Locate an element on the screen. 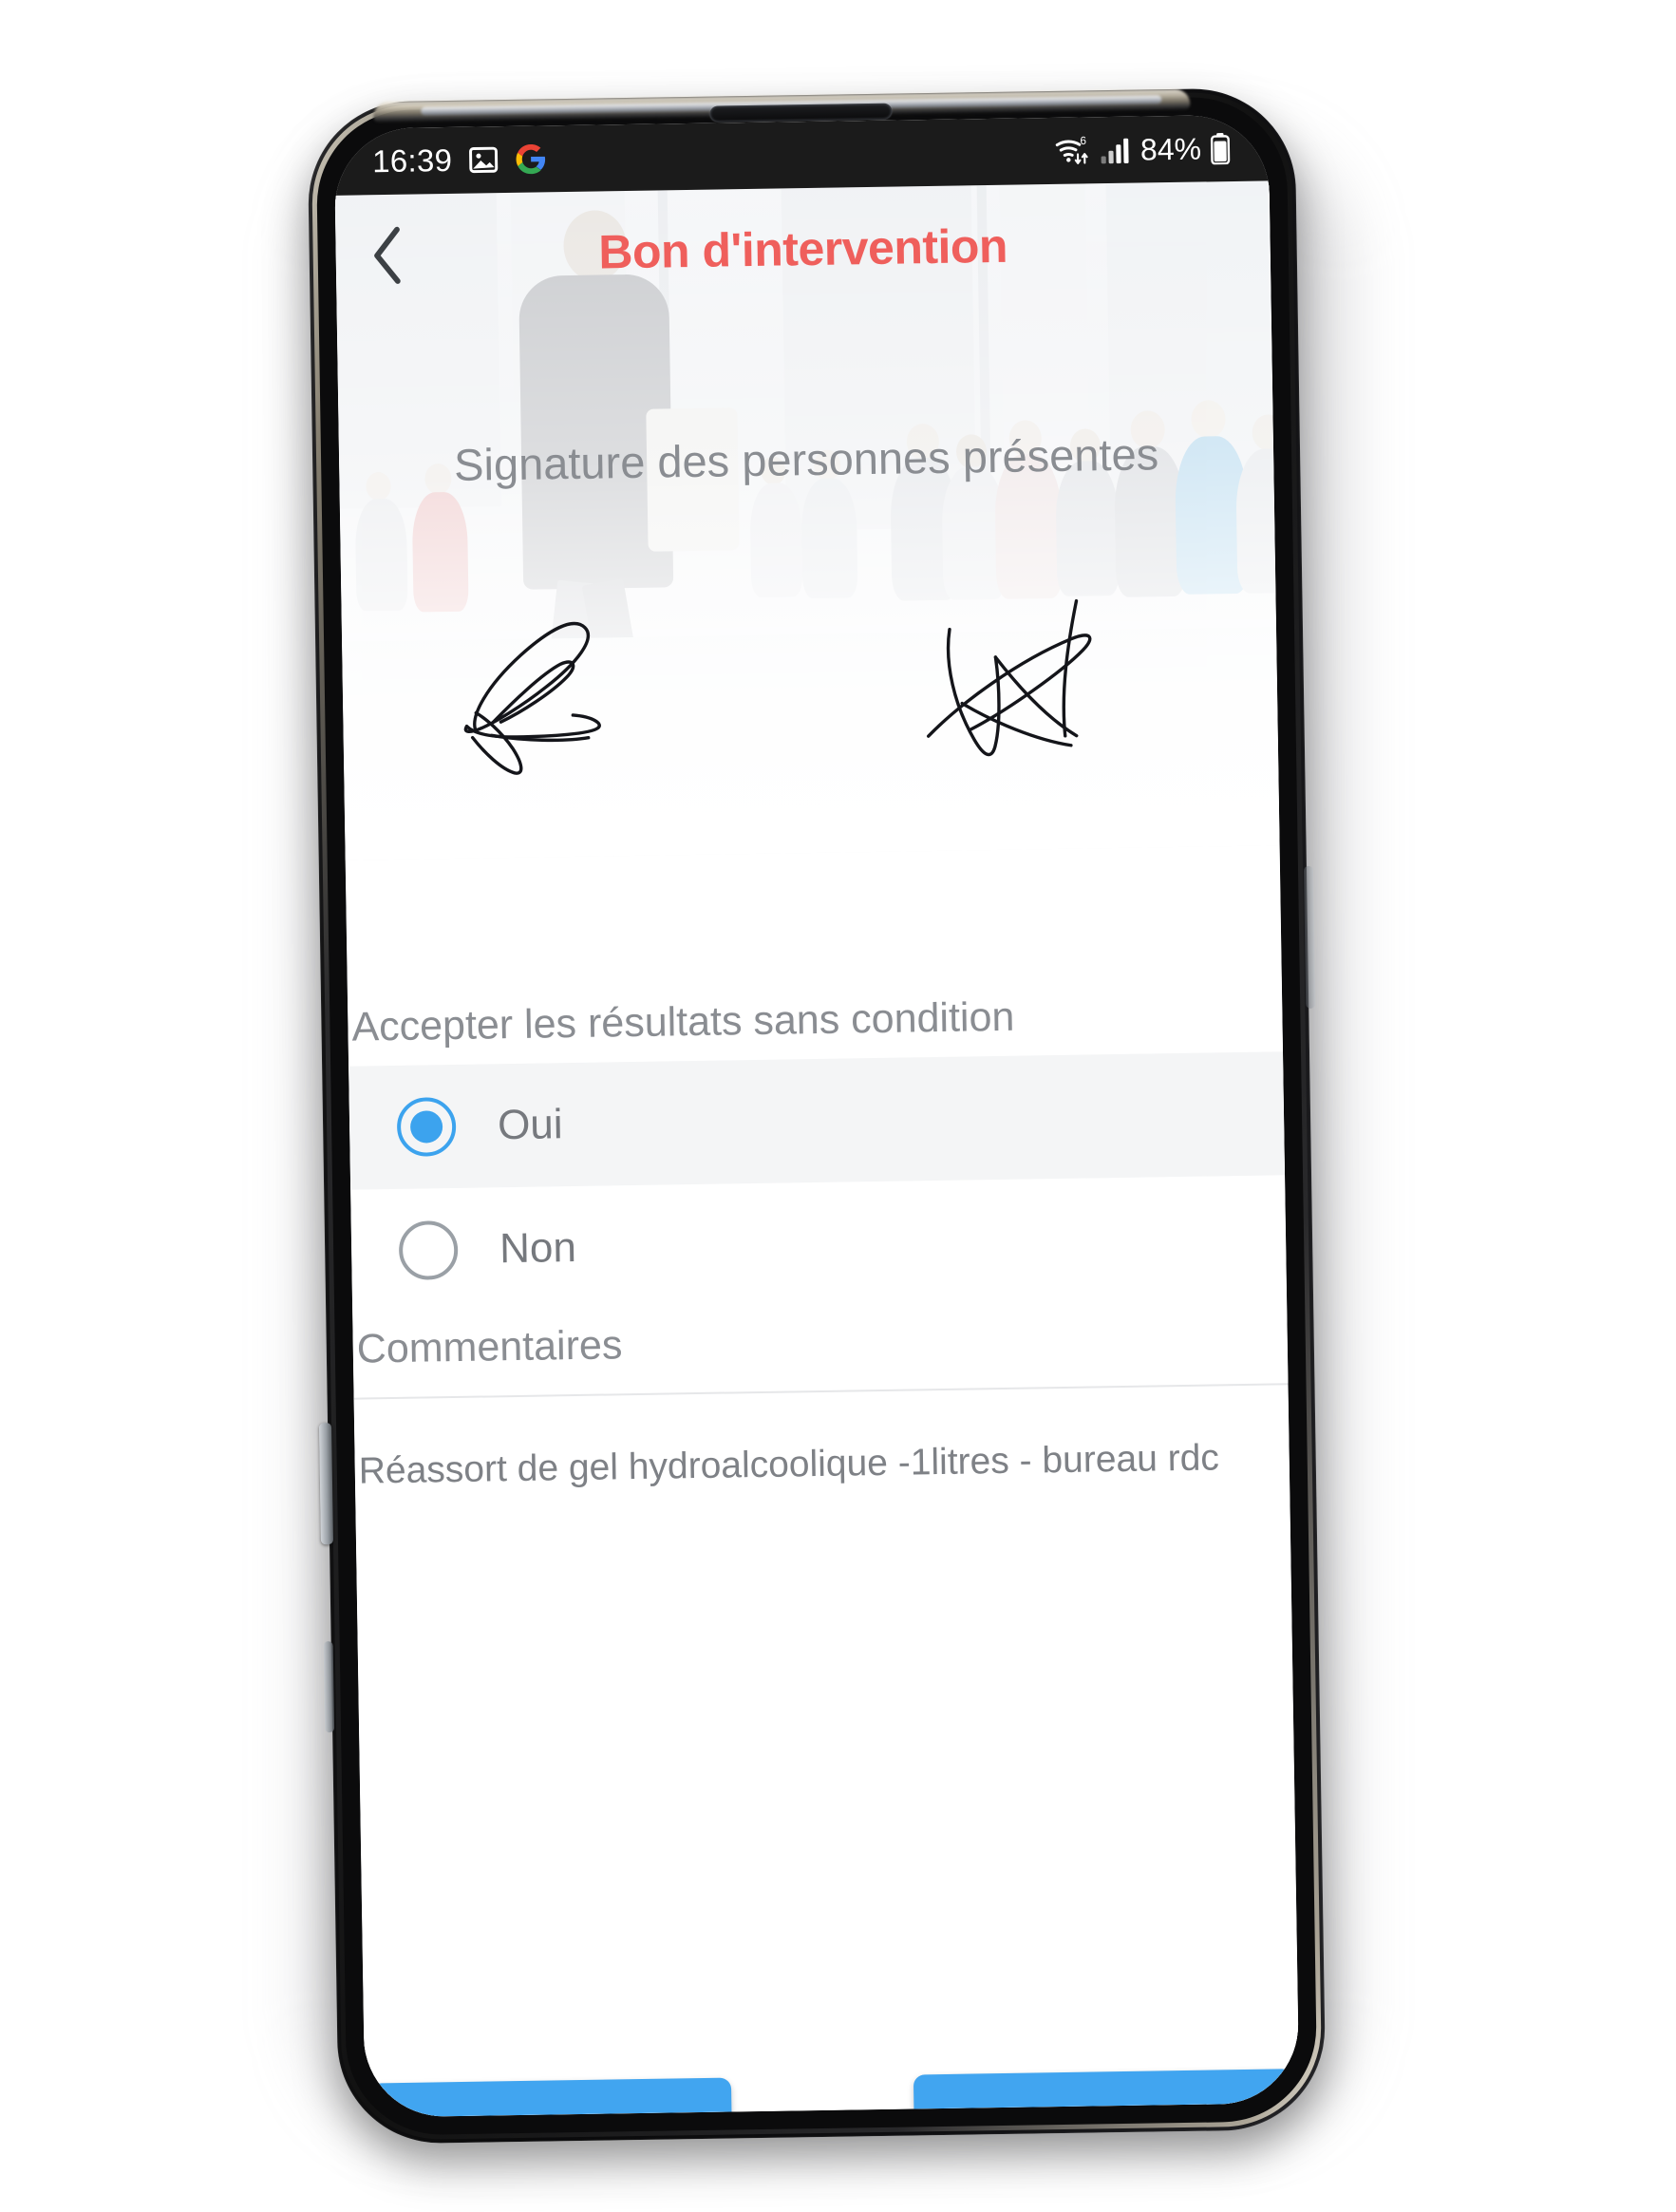 The height and width of the screenshot is (2212, 1676). earpiece-speaker is located at coordinates (801, 113).